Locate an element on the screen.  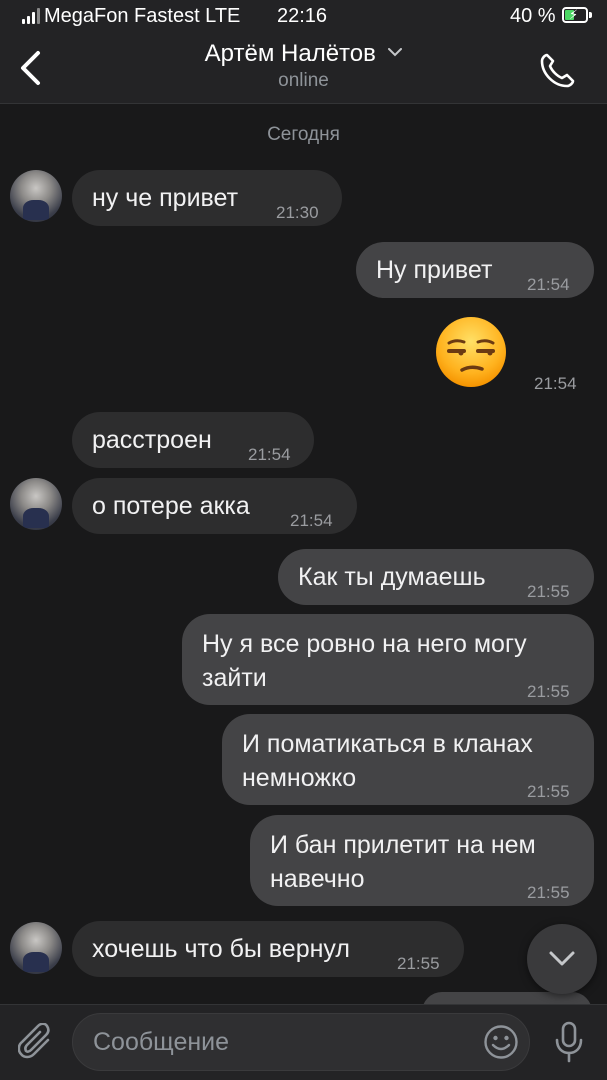
message-text: ну че привет is located at coordinates (165, 198).